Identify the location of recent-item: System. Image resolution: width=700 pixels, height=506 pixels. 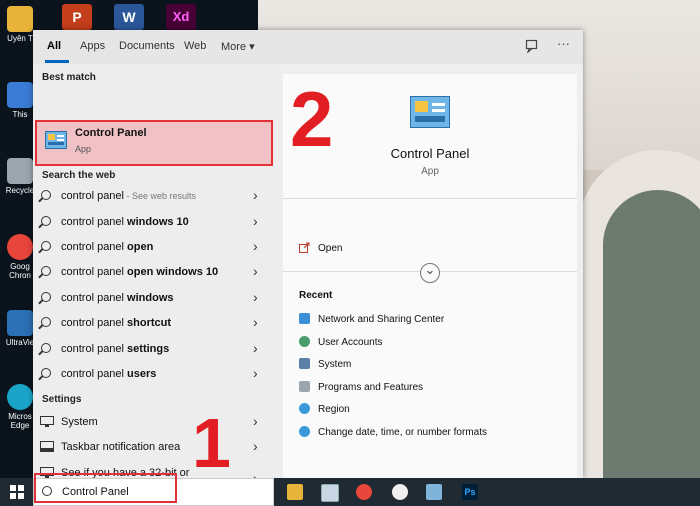
(325, 364).